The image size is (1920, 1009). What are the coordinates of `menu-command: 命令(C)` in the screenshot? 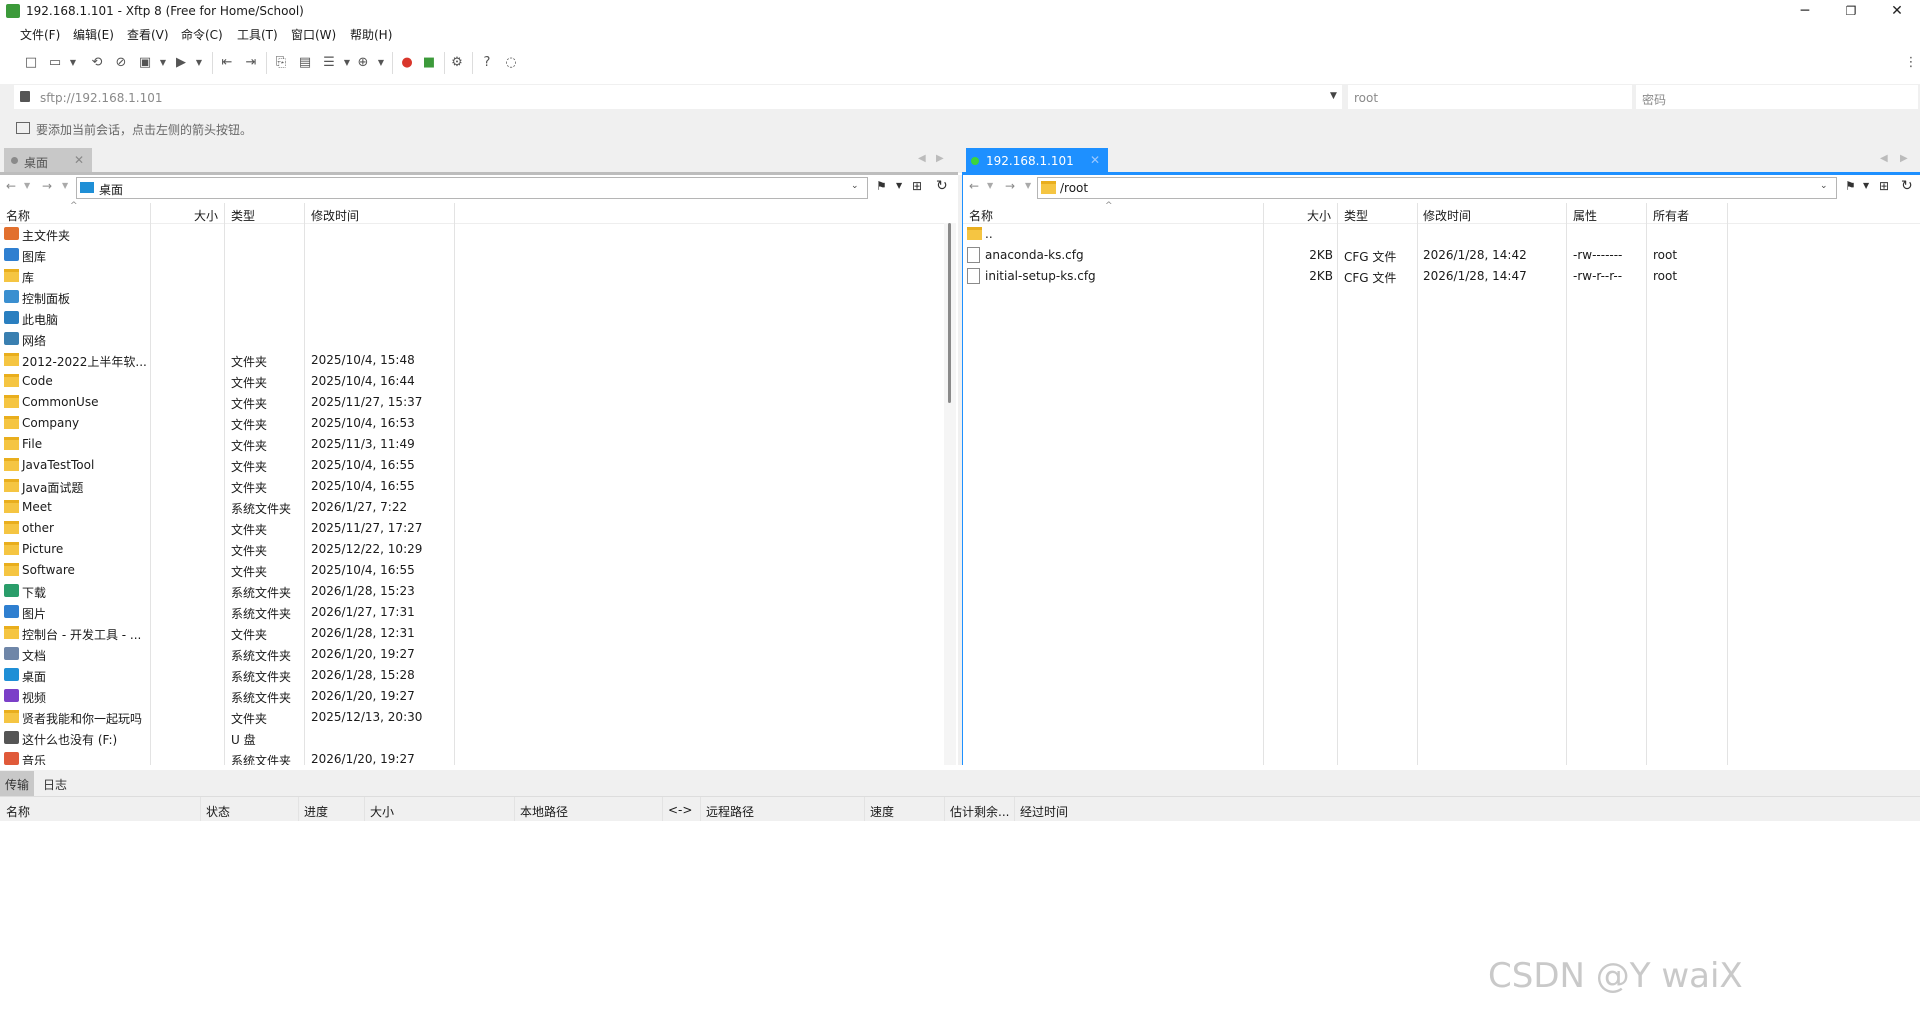 It's located at (202, 34).